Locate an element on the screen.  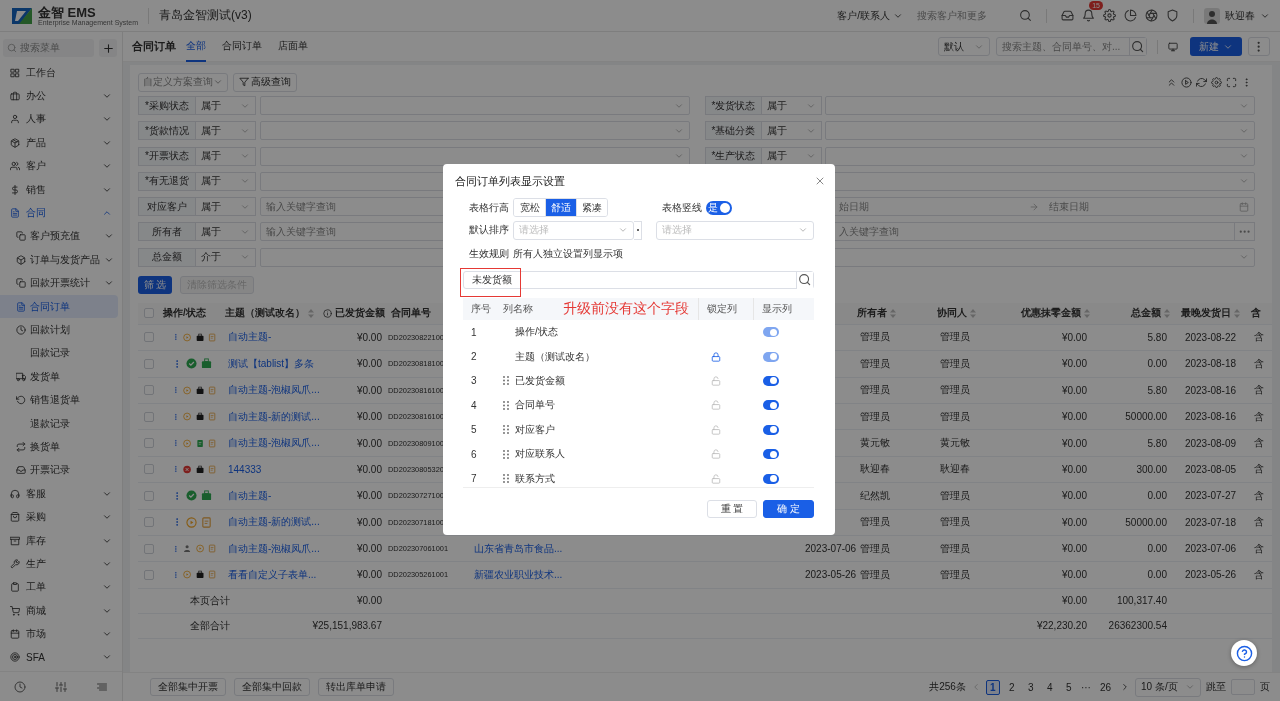
column-header: 锁定列 is located at coordinates (722, 309).